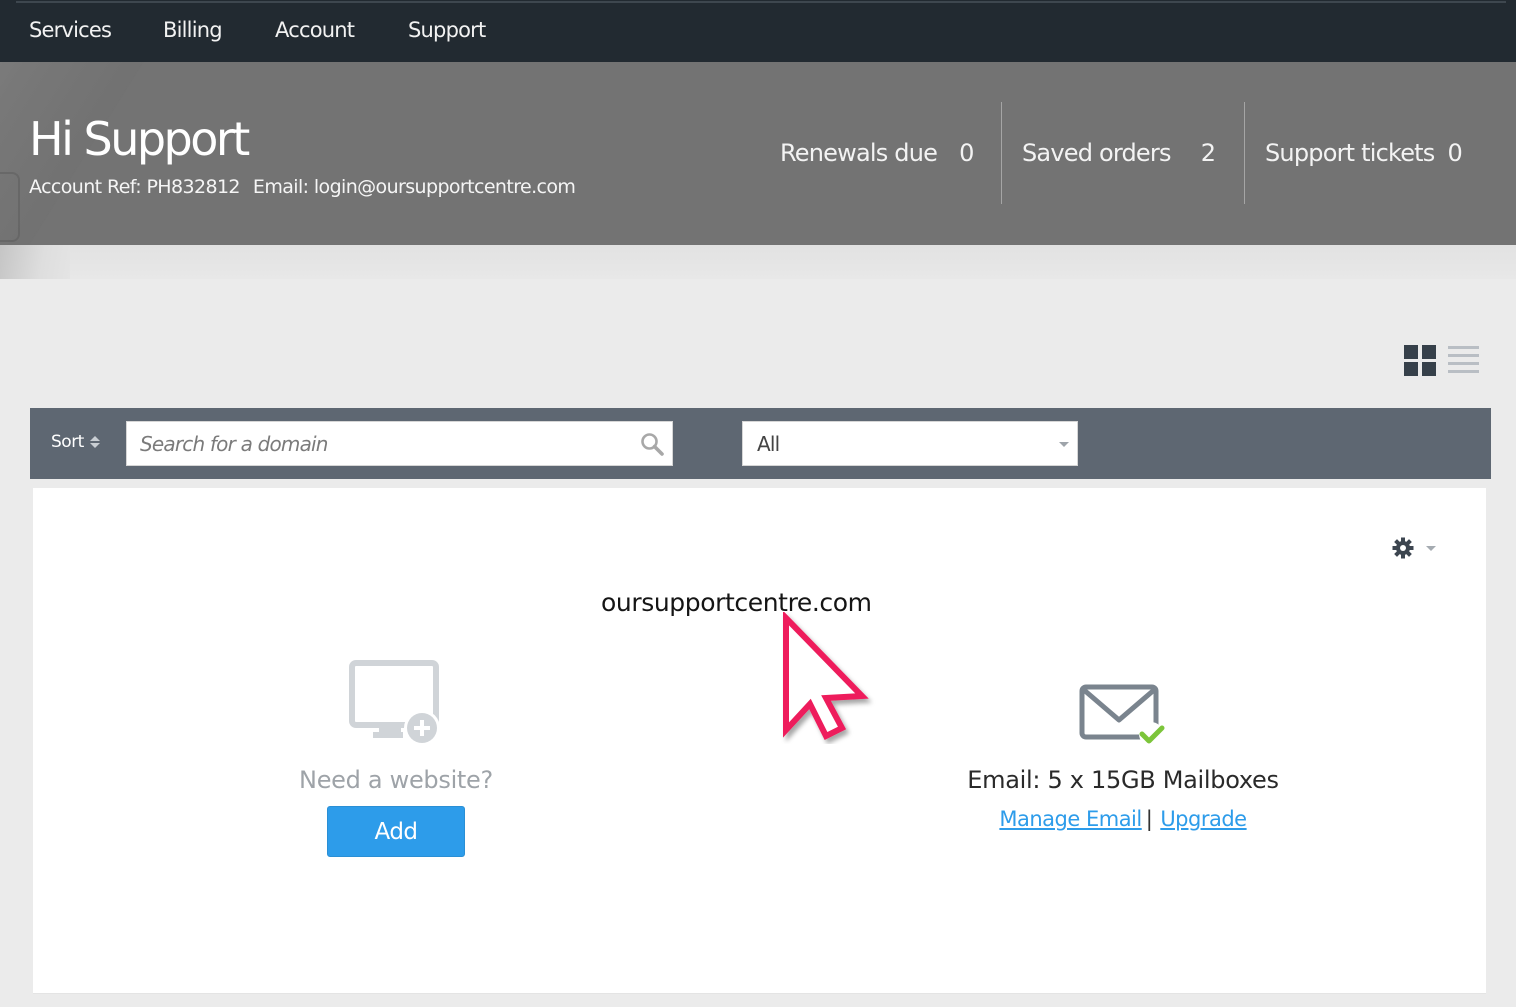 The width and height of the screenshot is (1516, 1007). I want to click on nav-account: Account, so click(315, 30).